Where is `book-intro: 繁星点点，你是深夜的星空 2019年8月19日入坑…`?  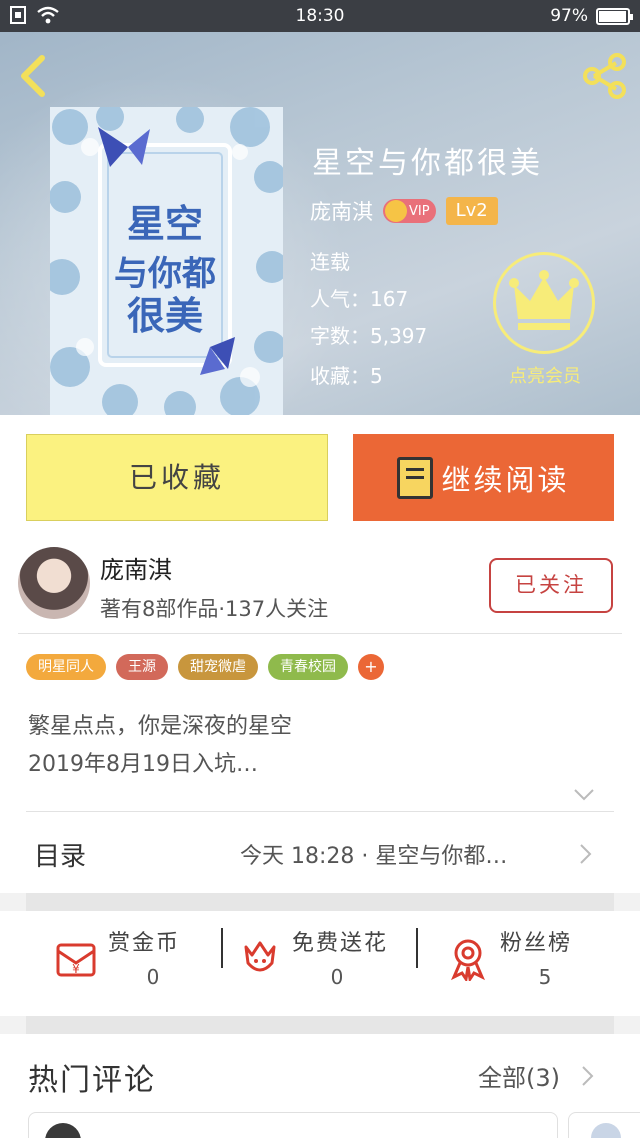
book-intro: 繁星点点，你是深夜的星空 2019年8月19日入坑… is located at coordinates (160, 746).